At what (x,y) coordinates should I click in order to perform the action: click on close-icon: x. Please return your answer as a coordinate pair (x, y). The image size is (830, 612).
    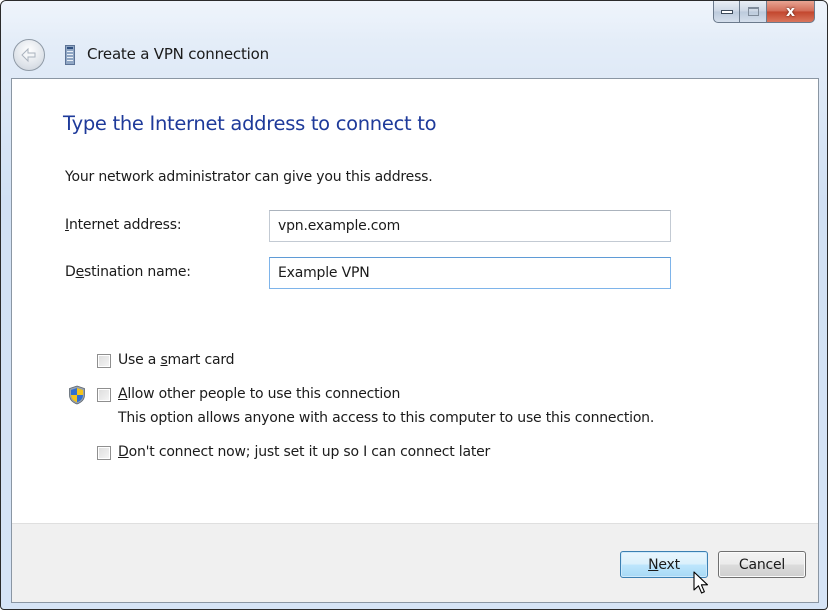
    Looking at the image, I should click on (790, 11).